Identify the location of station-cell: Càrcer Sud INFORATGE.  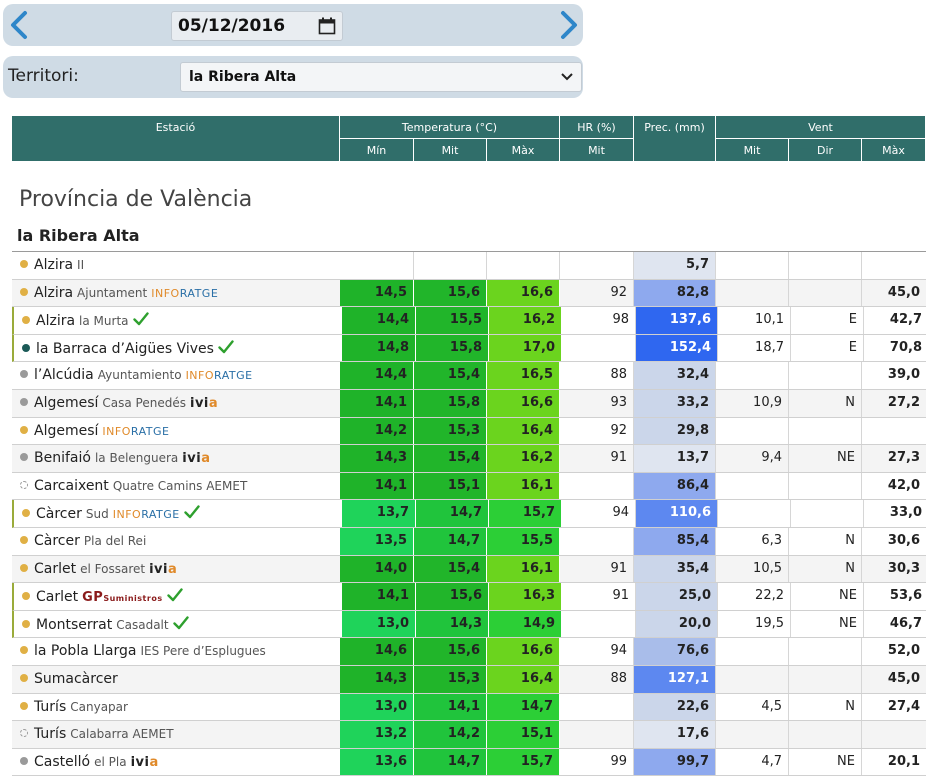
(178, 513).